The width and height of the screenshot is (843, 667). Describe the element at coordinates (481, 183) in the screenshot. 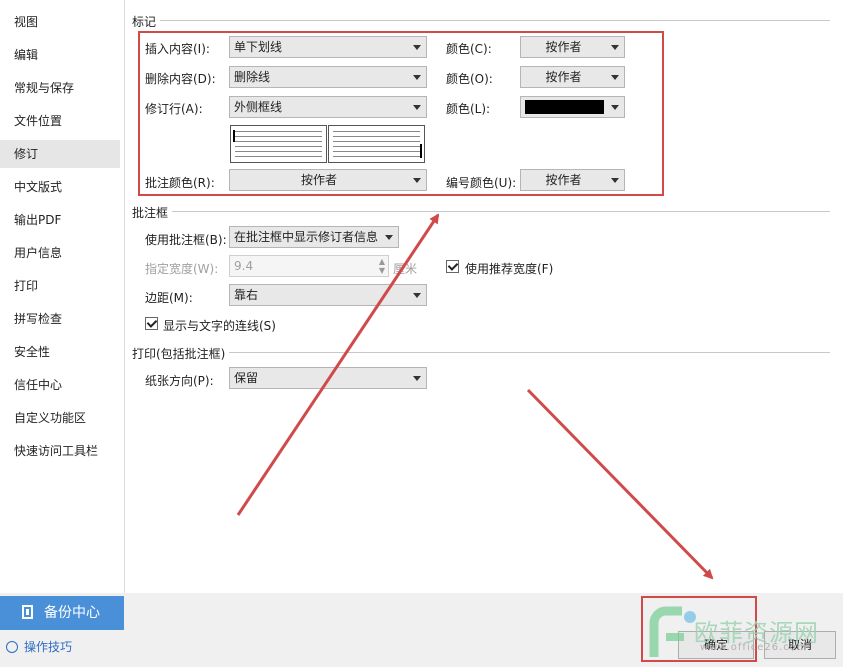

I see `number-color-label: 编号颜色(U):` at that location.